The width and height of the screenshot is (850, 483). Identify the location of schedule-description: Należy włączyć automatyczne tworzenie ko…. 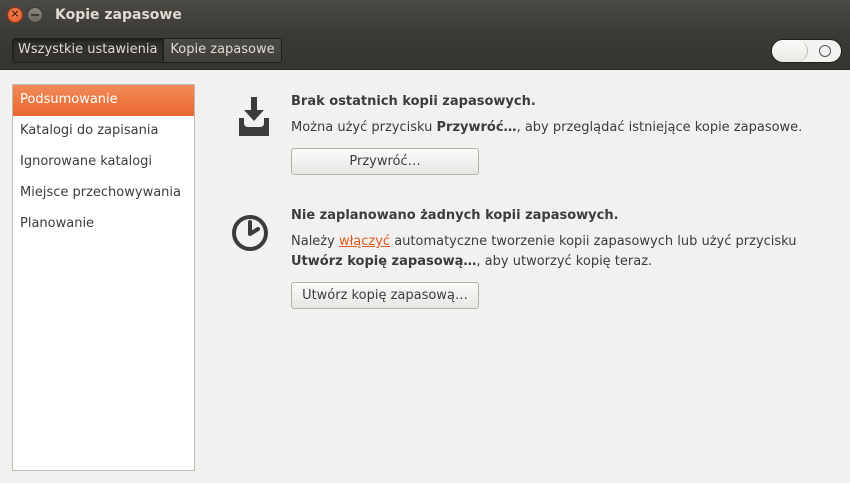
(544, 251).